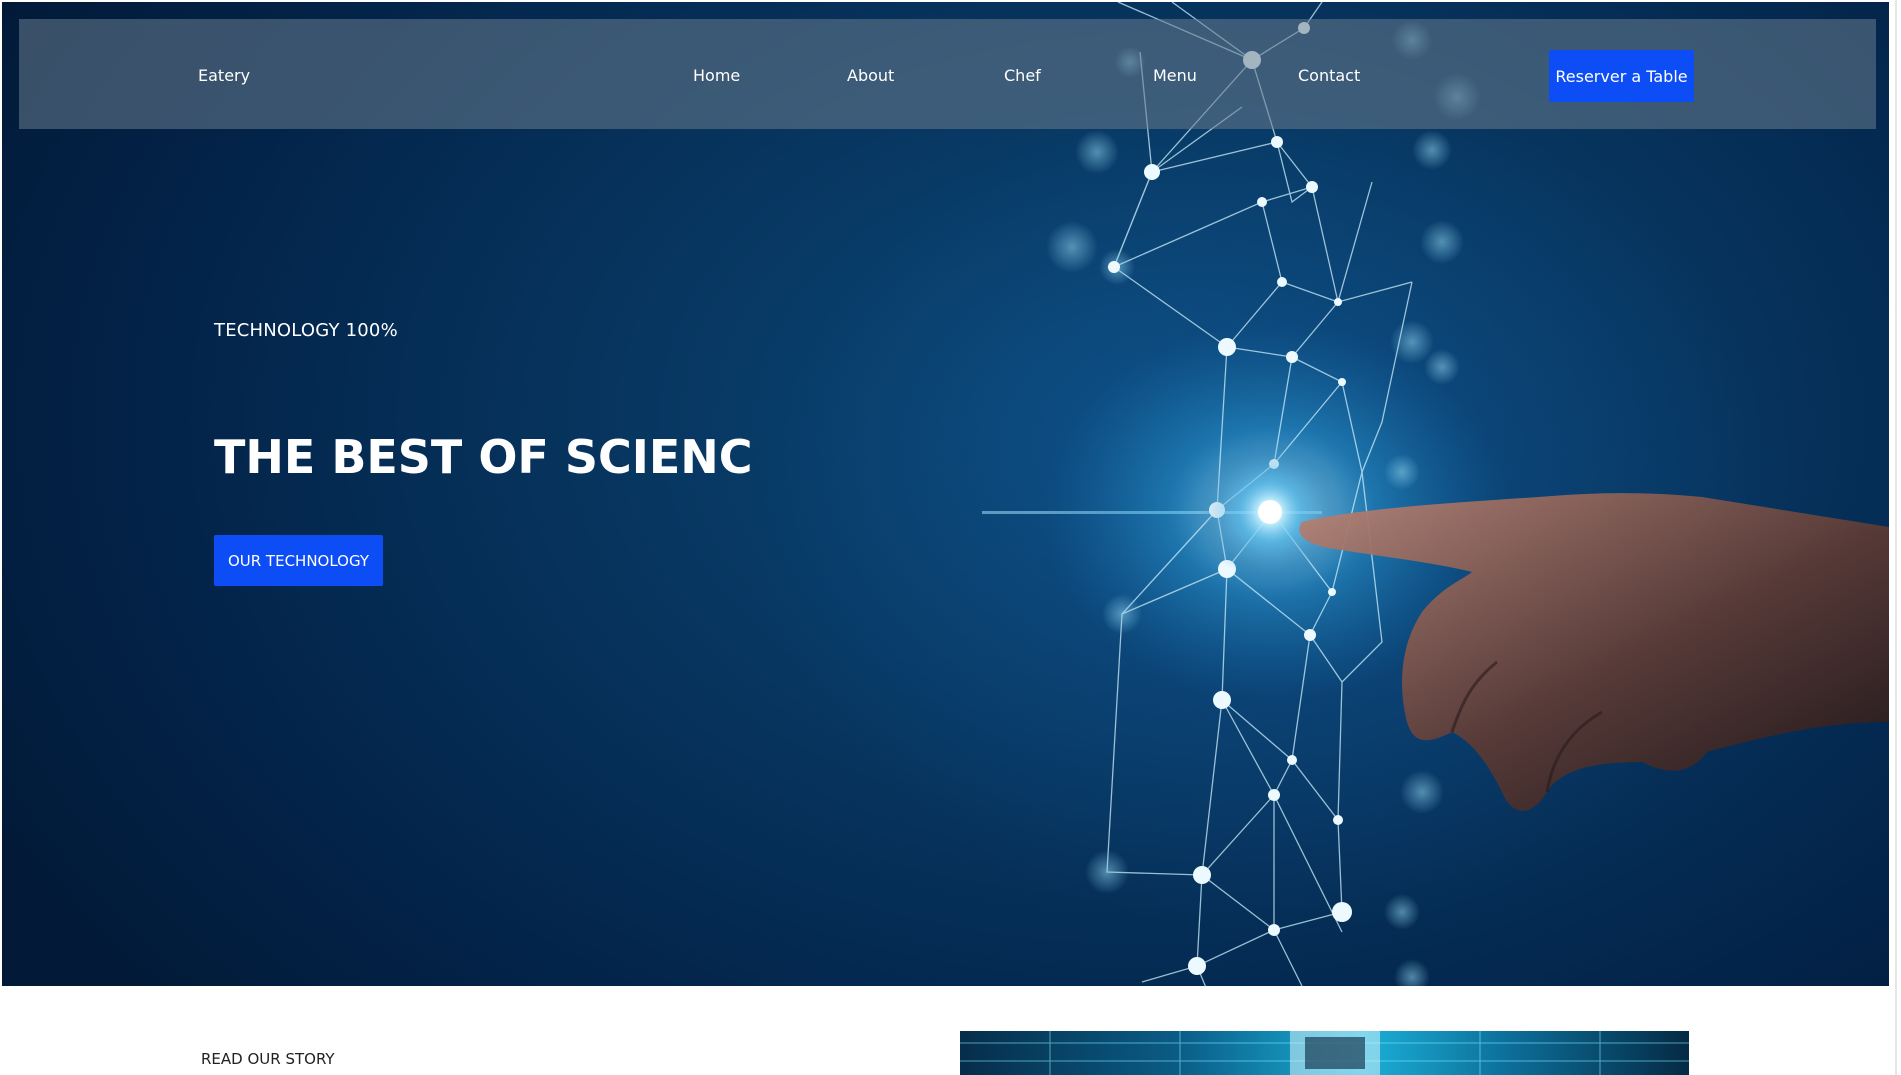 This screenshot has height=1075, width=1901. Describe the element at coordinates (224, 75) in the screenshot. I see `brand-logo: Eatery` at that location.